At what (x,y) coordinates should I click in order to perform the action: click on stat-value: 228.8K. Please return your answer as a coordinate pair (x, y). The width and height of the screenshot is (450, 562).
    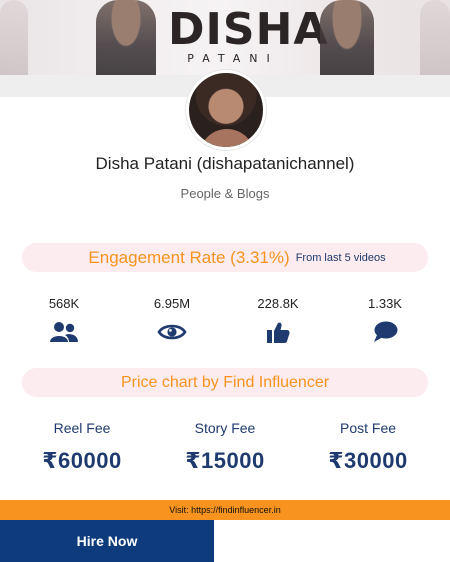
    Looking at the image, I should click on (278, 303).